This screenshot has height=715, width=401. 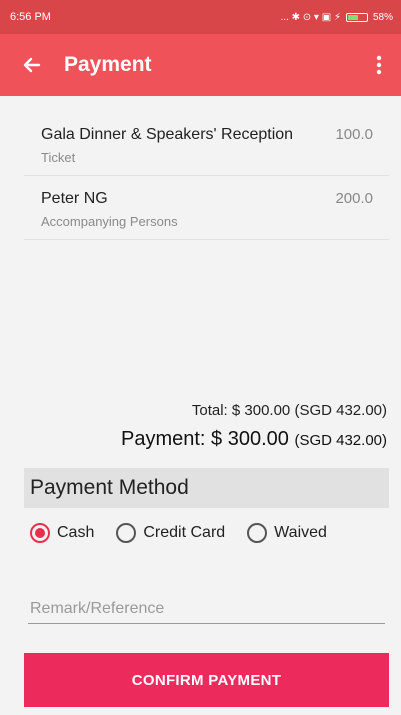 I want to click on more-menu-button, so click(x=379, y=65).